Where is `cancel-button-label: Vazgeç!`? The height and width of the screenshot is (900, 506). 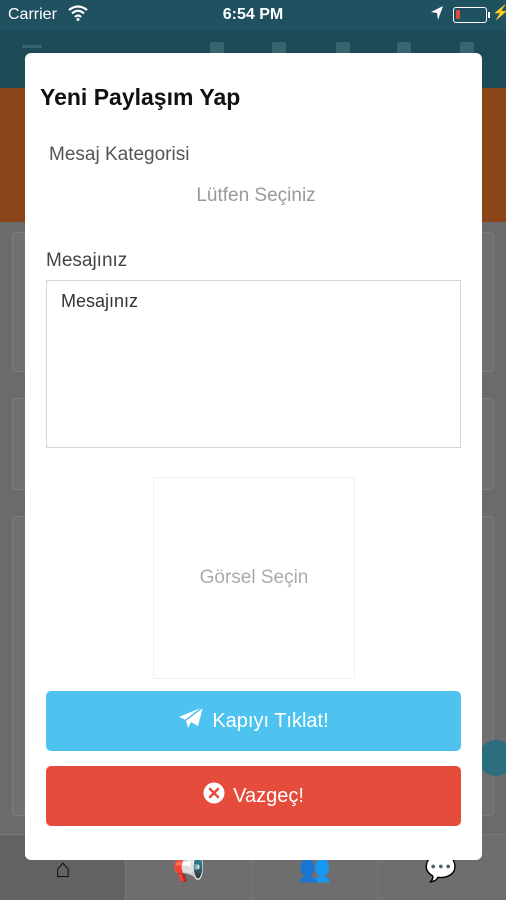 cancel-button-label: Vazgeç! is located at coordinates (268, 795).